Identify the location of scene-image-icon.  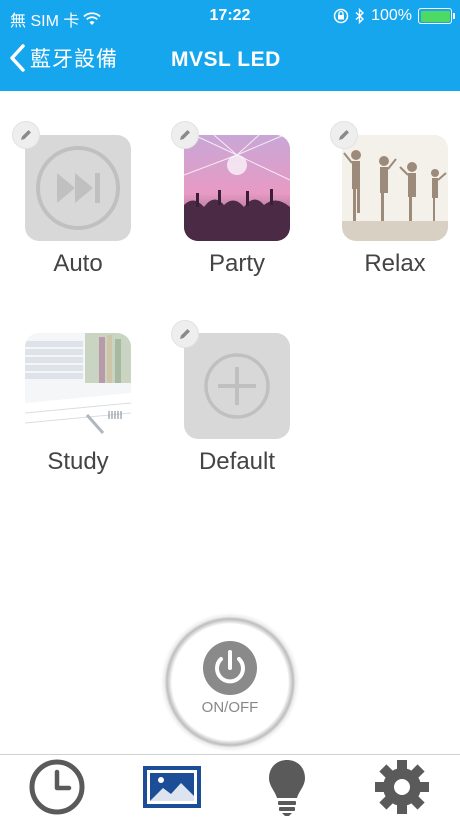
(172, 787).